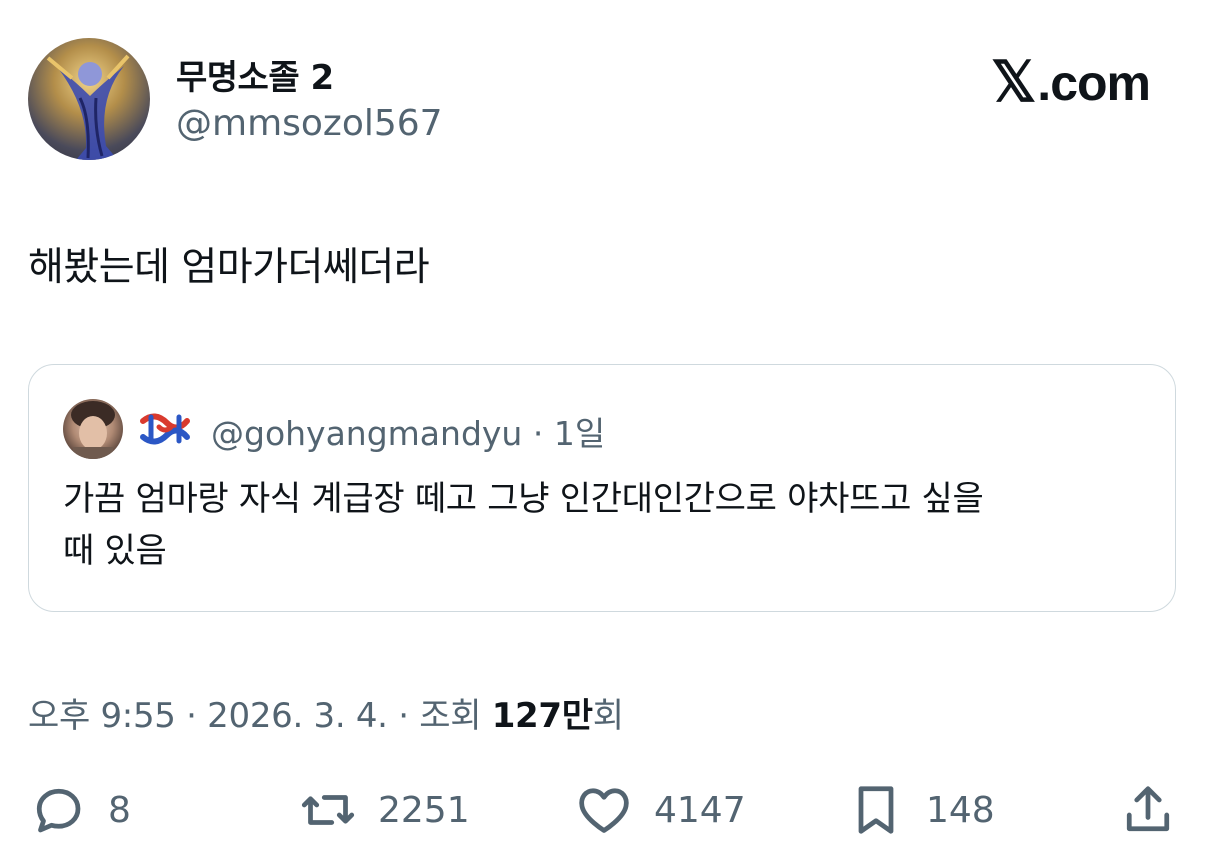 This screenshot has width=1206, height=864. I want to click on quoted-text-line-2: 때 있음, so click(115, 551).